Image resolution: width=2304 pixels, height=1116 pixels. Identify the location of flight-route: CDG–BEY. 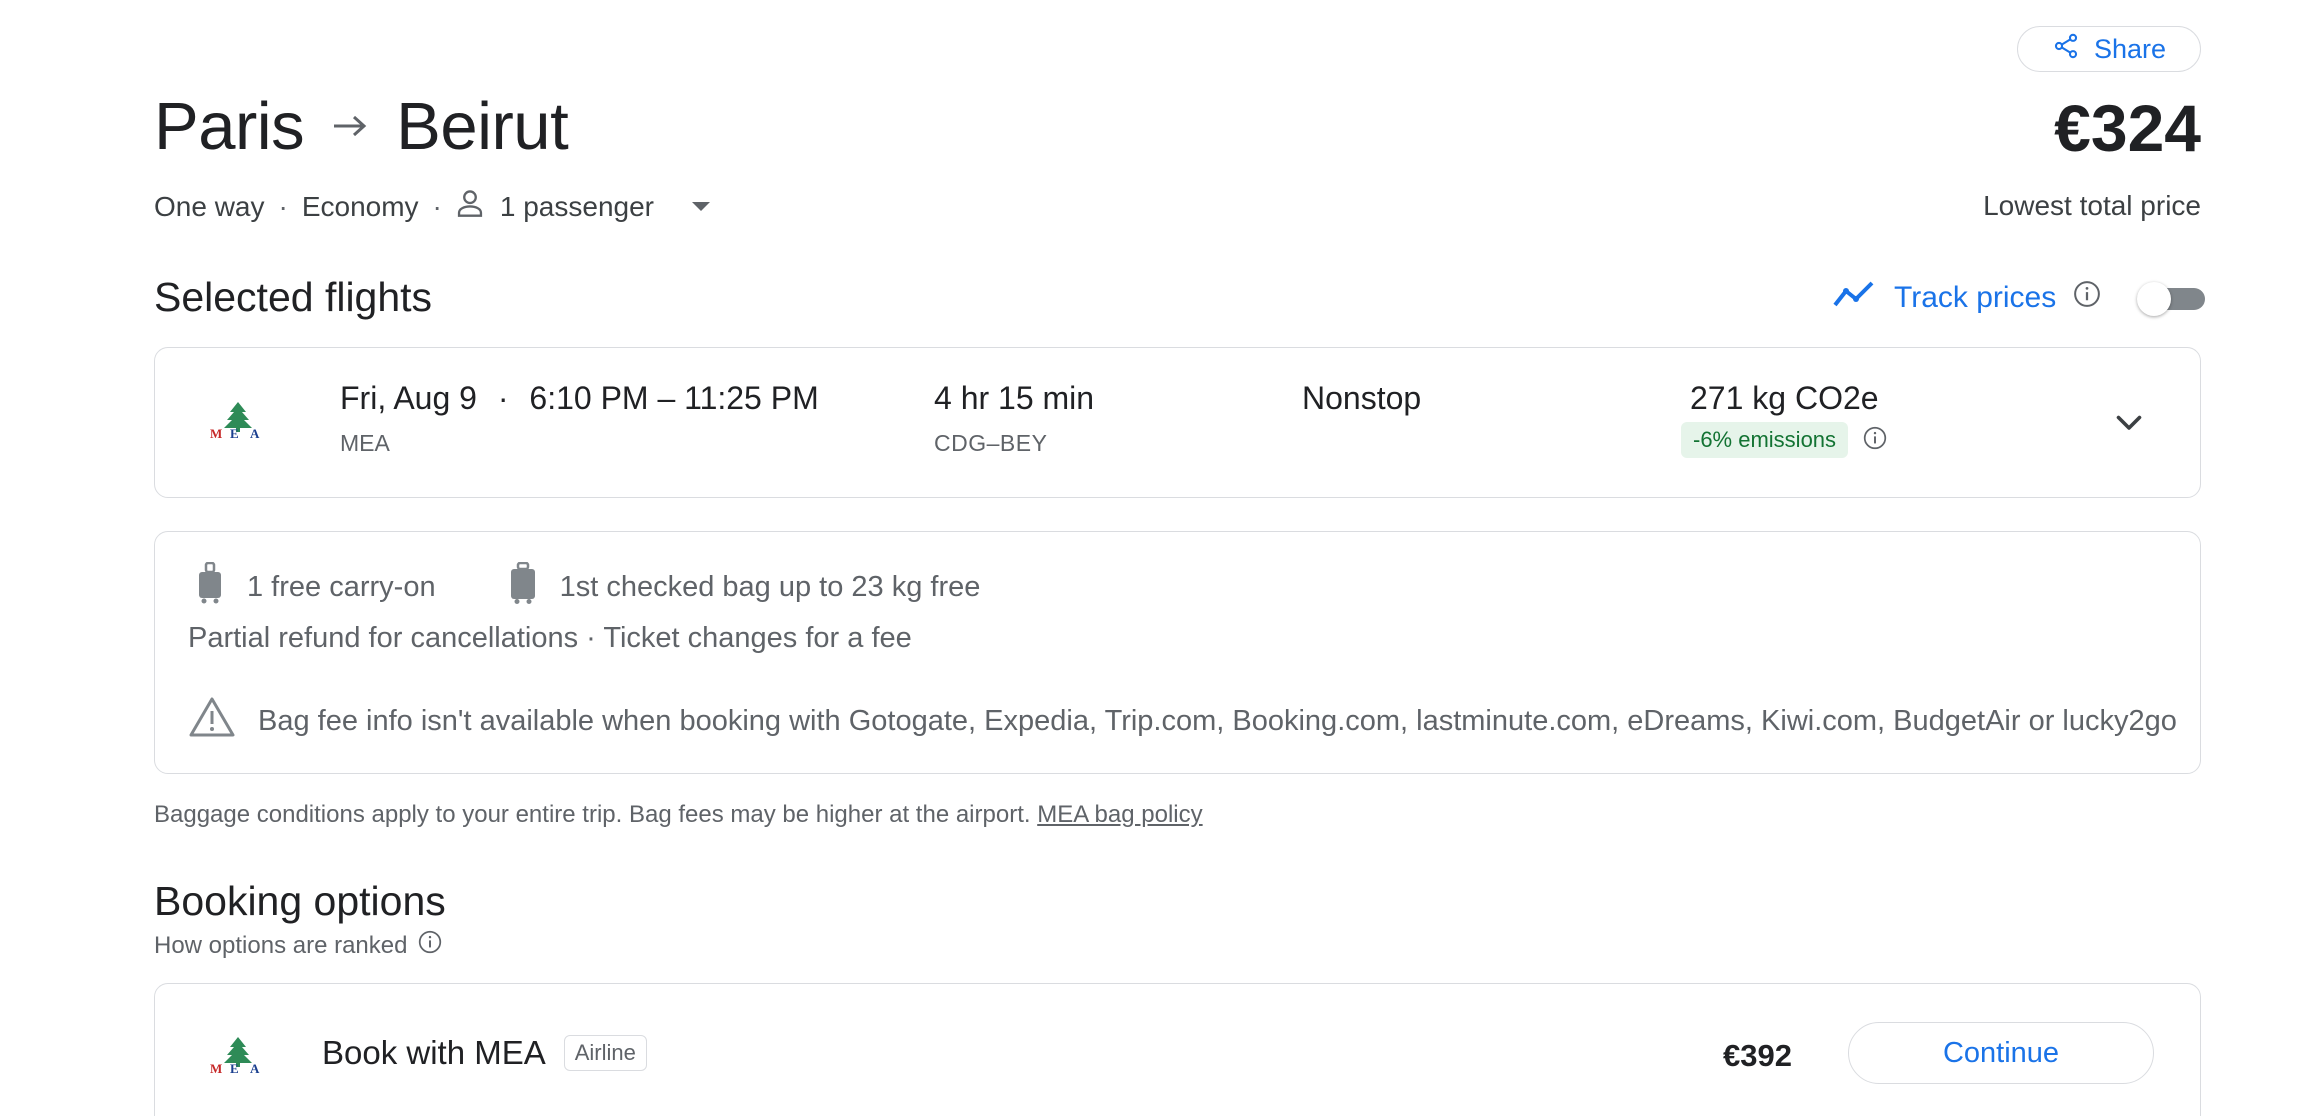
(991, 443).